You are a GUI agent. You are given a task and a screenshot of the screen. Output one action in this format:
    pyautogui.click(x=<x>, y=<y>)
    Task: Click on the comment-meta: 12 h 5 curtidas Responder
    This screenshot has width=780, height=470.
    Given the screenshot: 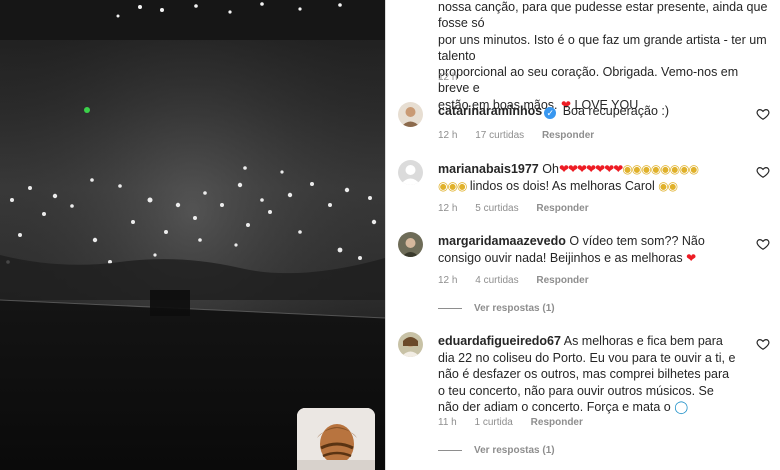 What is the action you would take?
    pyautogui.click(x=521, y=208)
    